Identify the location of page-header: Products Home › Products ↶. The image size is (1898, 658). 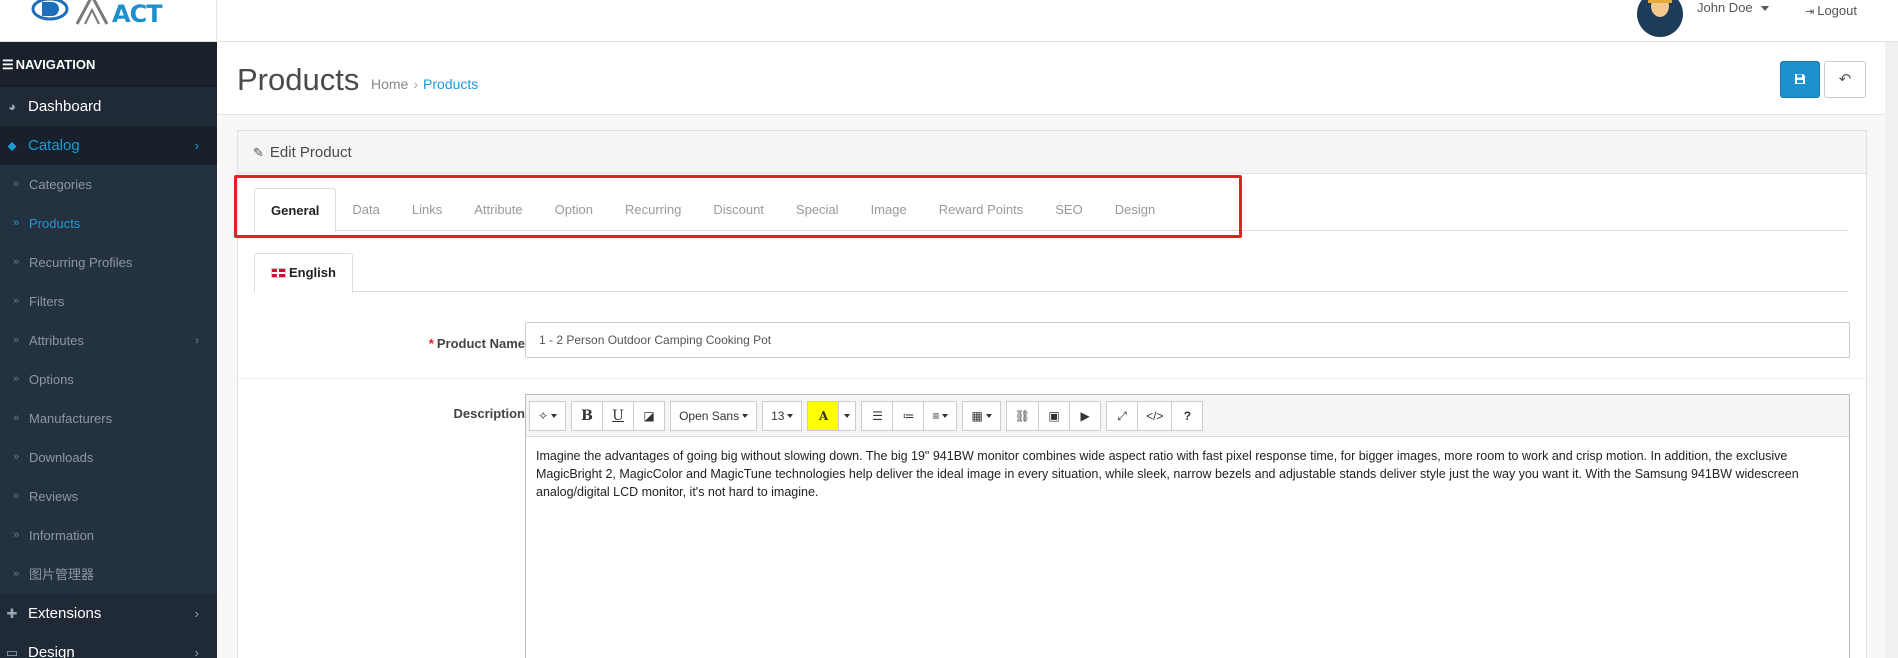
(1051, 78).